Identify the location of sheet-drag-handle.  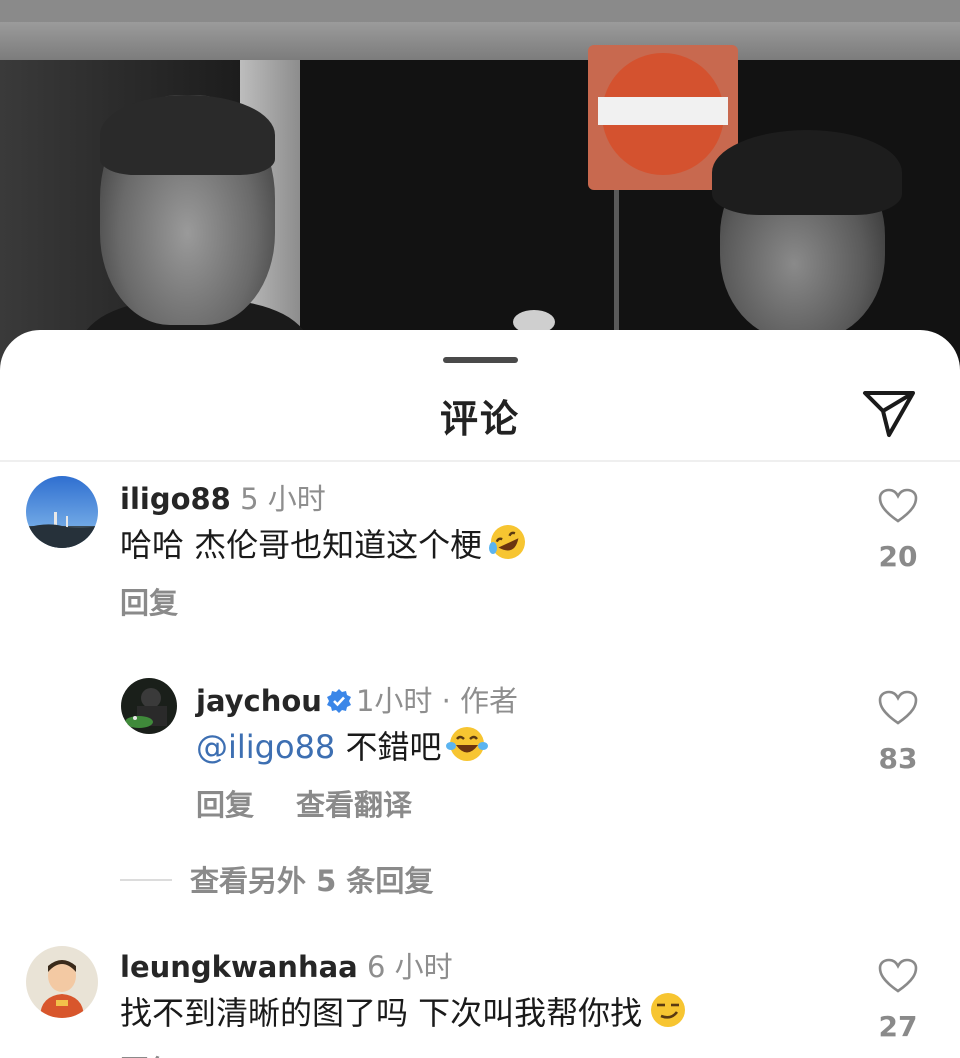
(480, 360).